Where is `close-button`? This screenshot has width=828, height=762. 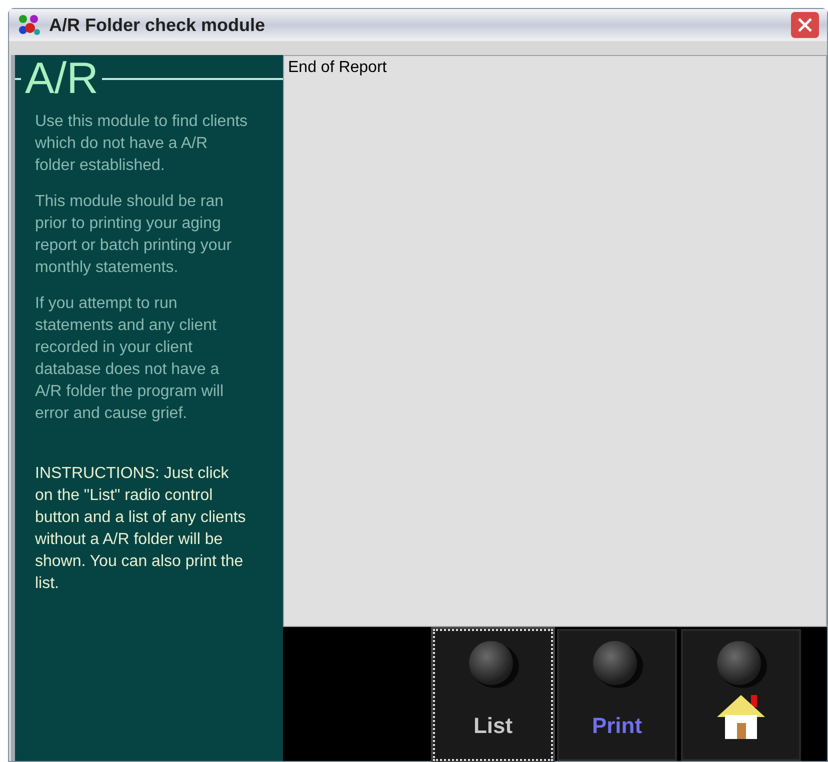
close-button is located at coordinates (805, 25).